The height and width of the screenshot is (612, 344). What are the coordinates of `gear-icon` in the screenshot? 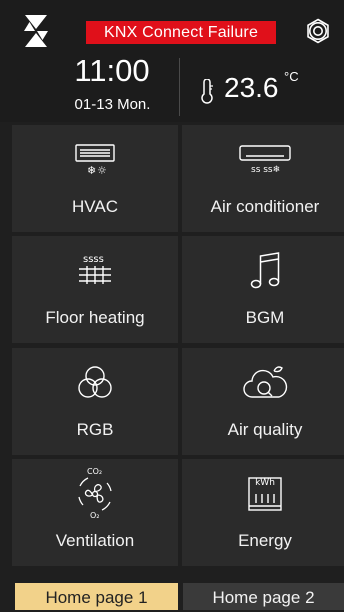 It's located at (318, 31).